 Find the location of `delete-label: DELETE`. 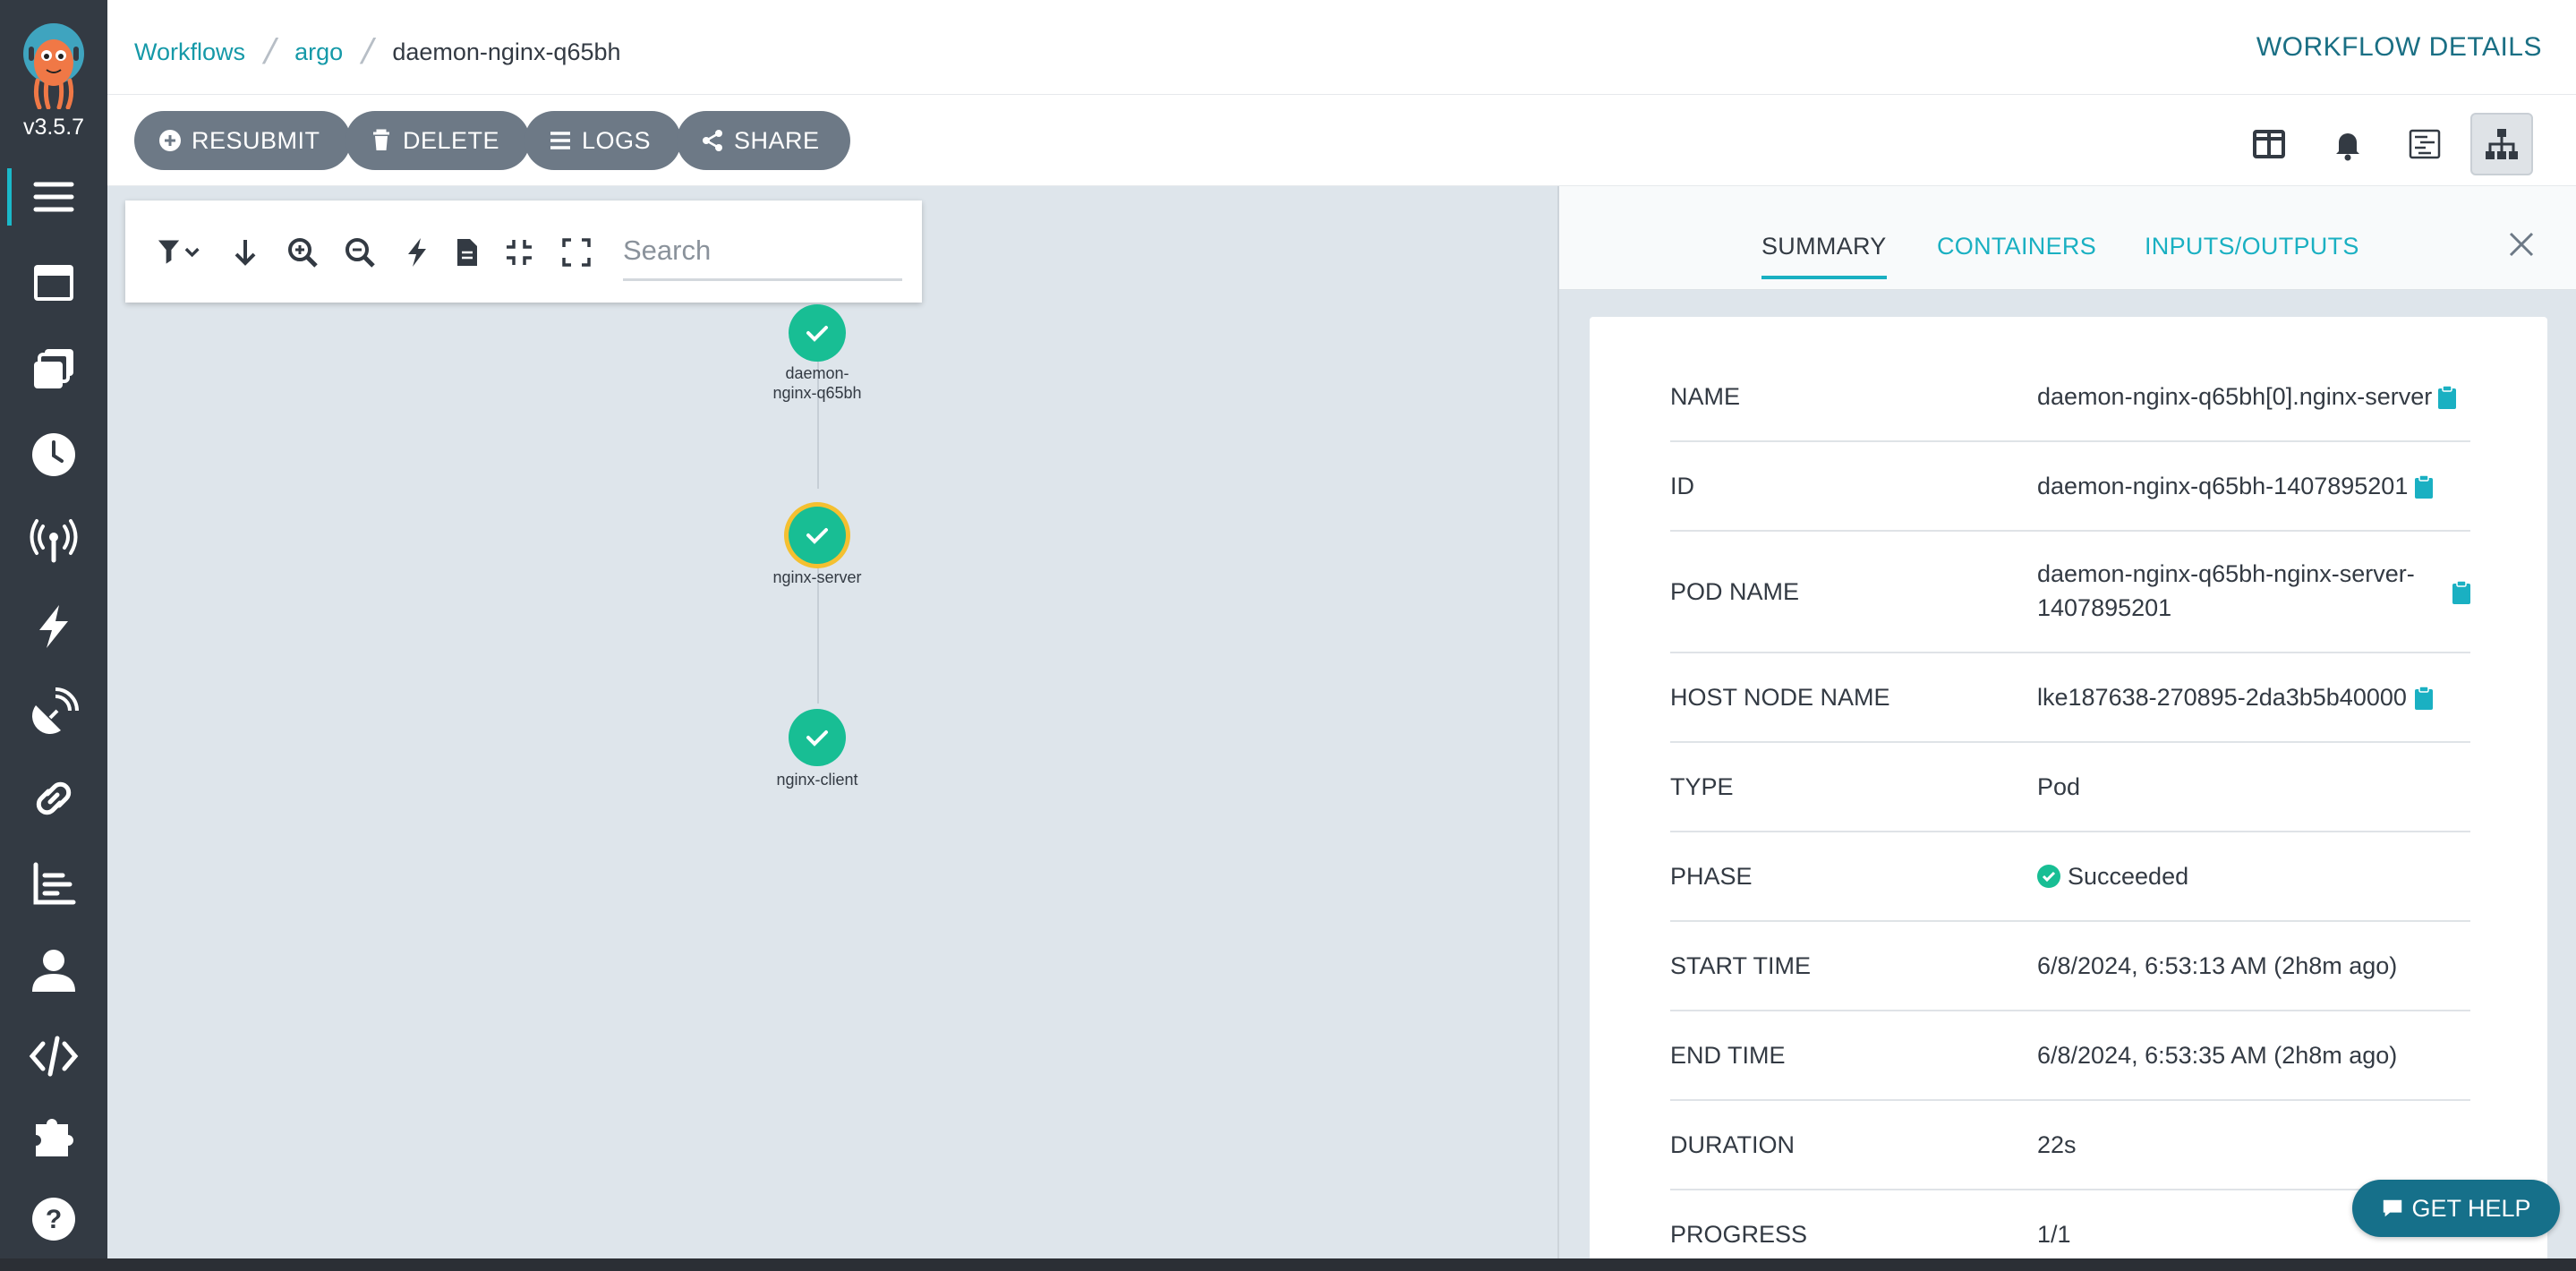

delete-label: DELETE is located at coordinates (451, 140).